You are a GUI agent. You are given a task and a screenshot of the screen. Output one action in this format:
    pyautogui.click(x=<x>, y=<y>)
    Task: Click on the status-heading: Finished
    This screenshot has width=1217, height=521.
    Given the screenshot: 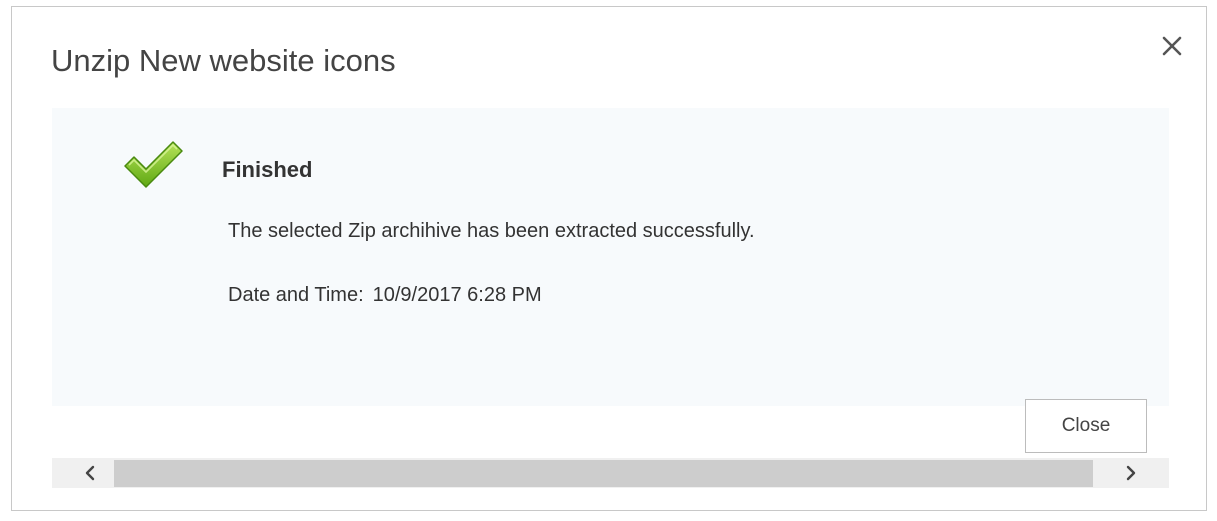 What is the action you would take?
    pyautogui.click(x=267, y=169)
    